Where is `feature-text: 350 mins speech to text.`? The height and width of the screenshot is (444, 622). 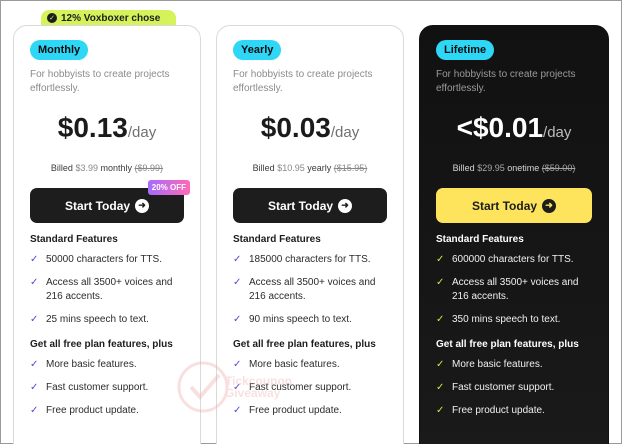 feature-text: 350 mins speech to text. is located at coordinates (506, 319).